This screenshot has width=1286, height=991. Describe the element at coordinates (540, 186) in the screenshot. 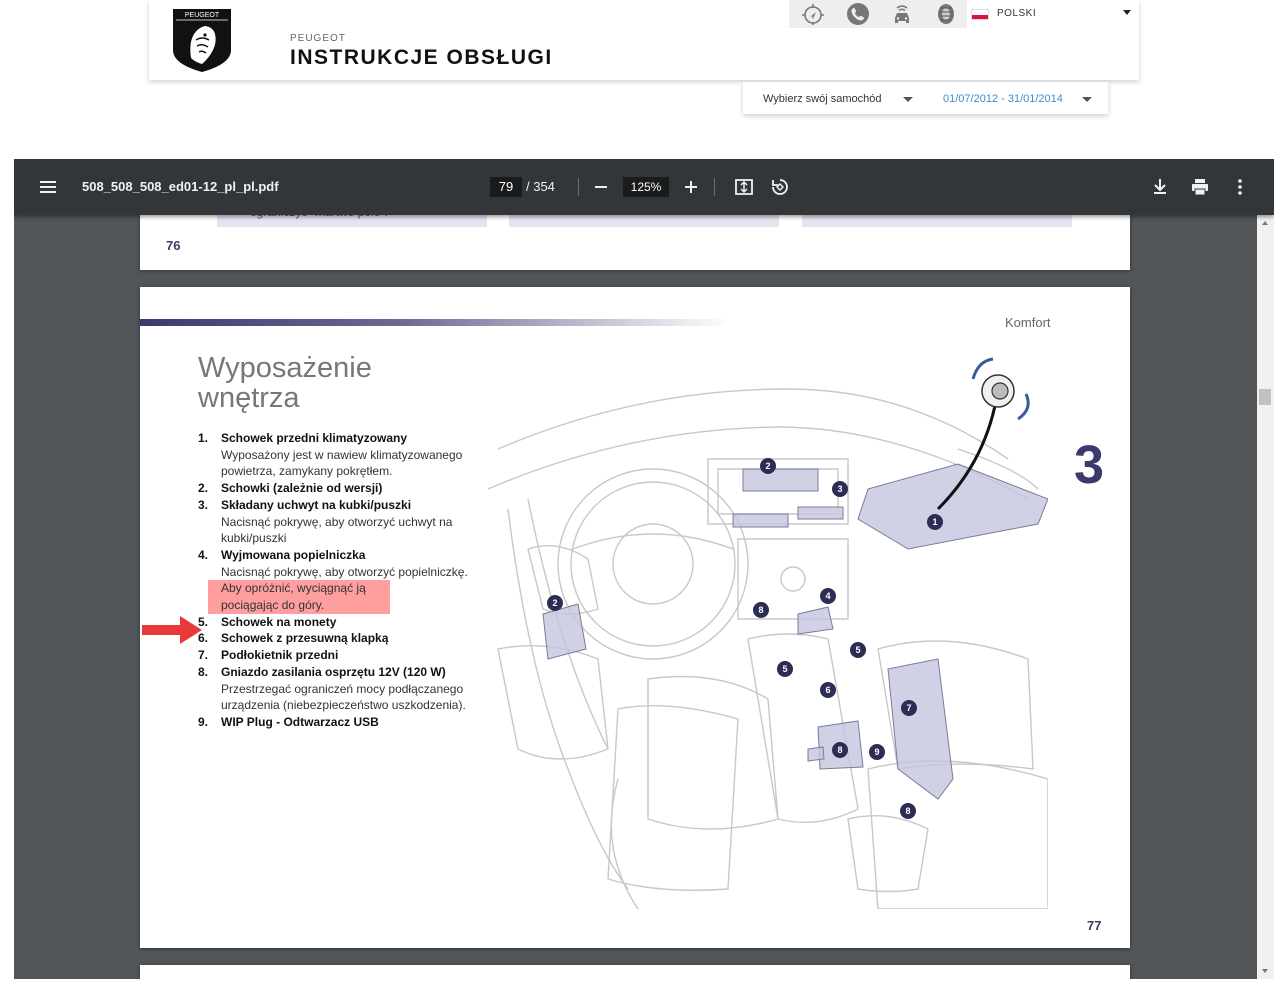

I see `page-total: / 354` at that location.